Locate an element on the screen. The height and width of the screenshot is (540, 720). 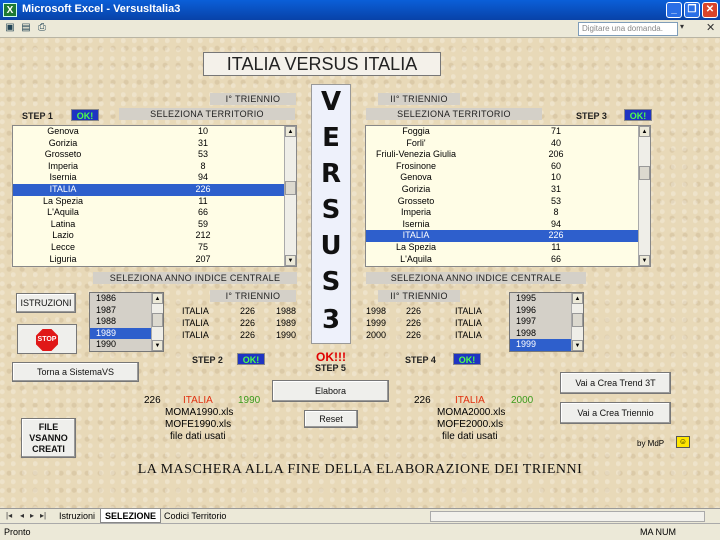
stop-icon: STOP is located at coordinates (47, 340).